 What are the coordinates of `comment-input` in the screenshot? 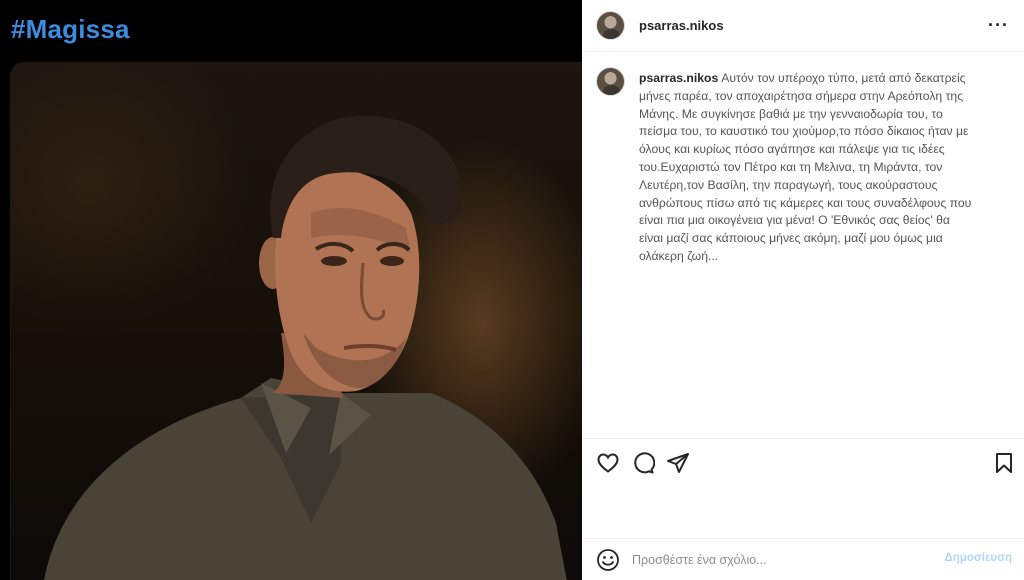 It's located at (782, 560).